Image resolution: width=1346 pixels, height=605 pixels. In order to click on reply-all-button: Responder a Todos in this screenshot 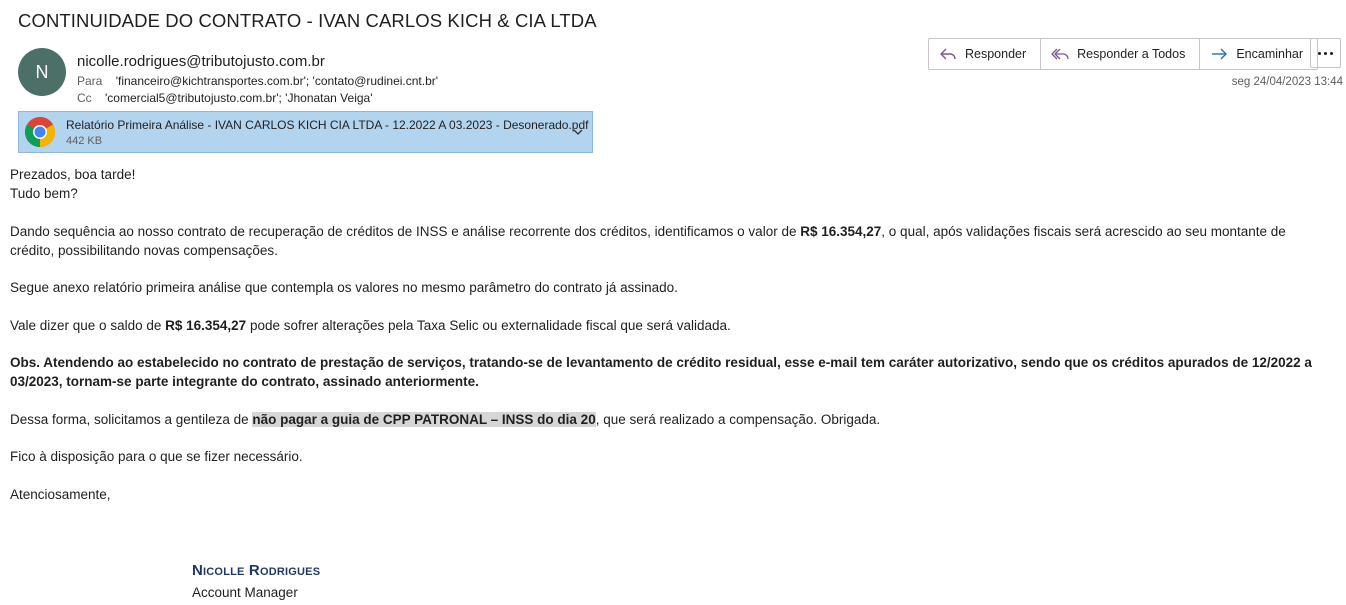, I will do `click(1121, 54)`.